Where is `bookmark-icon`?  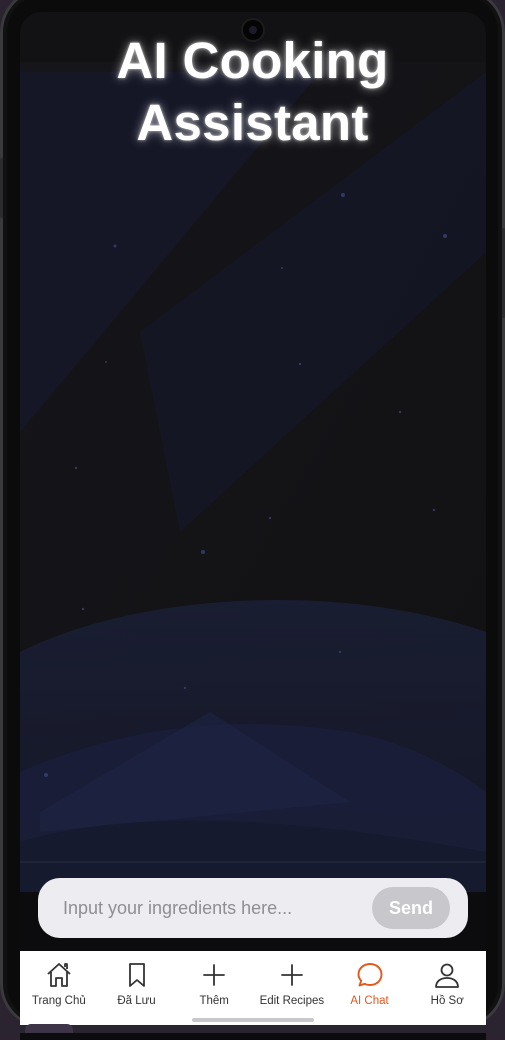
bookmark-icon is located at coordinates (136, 975).